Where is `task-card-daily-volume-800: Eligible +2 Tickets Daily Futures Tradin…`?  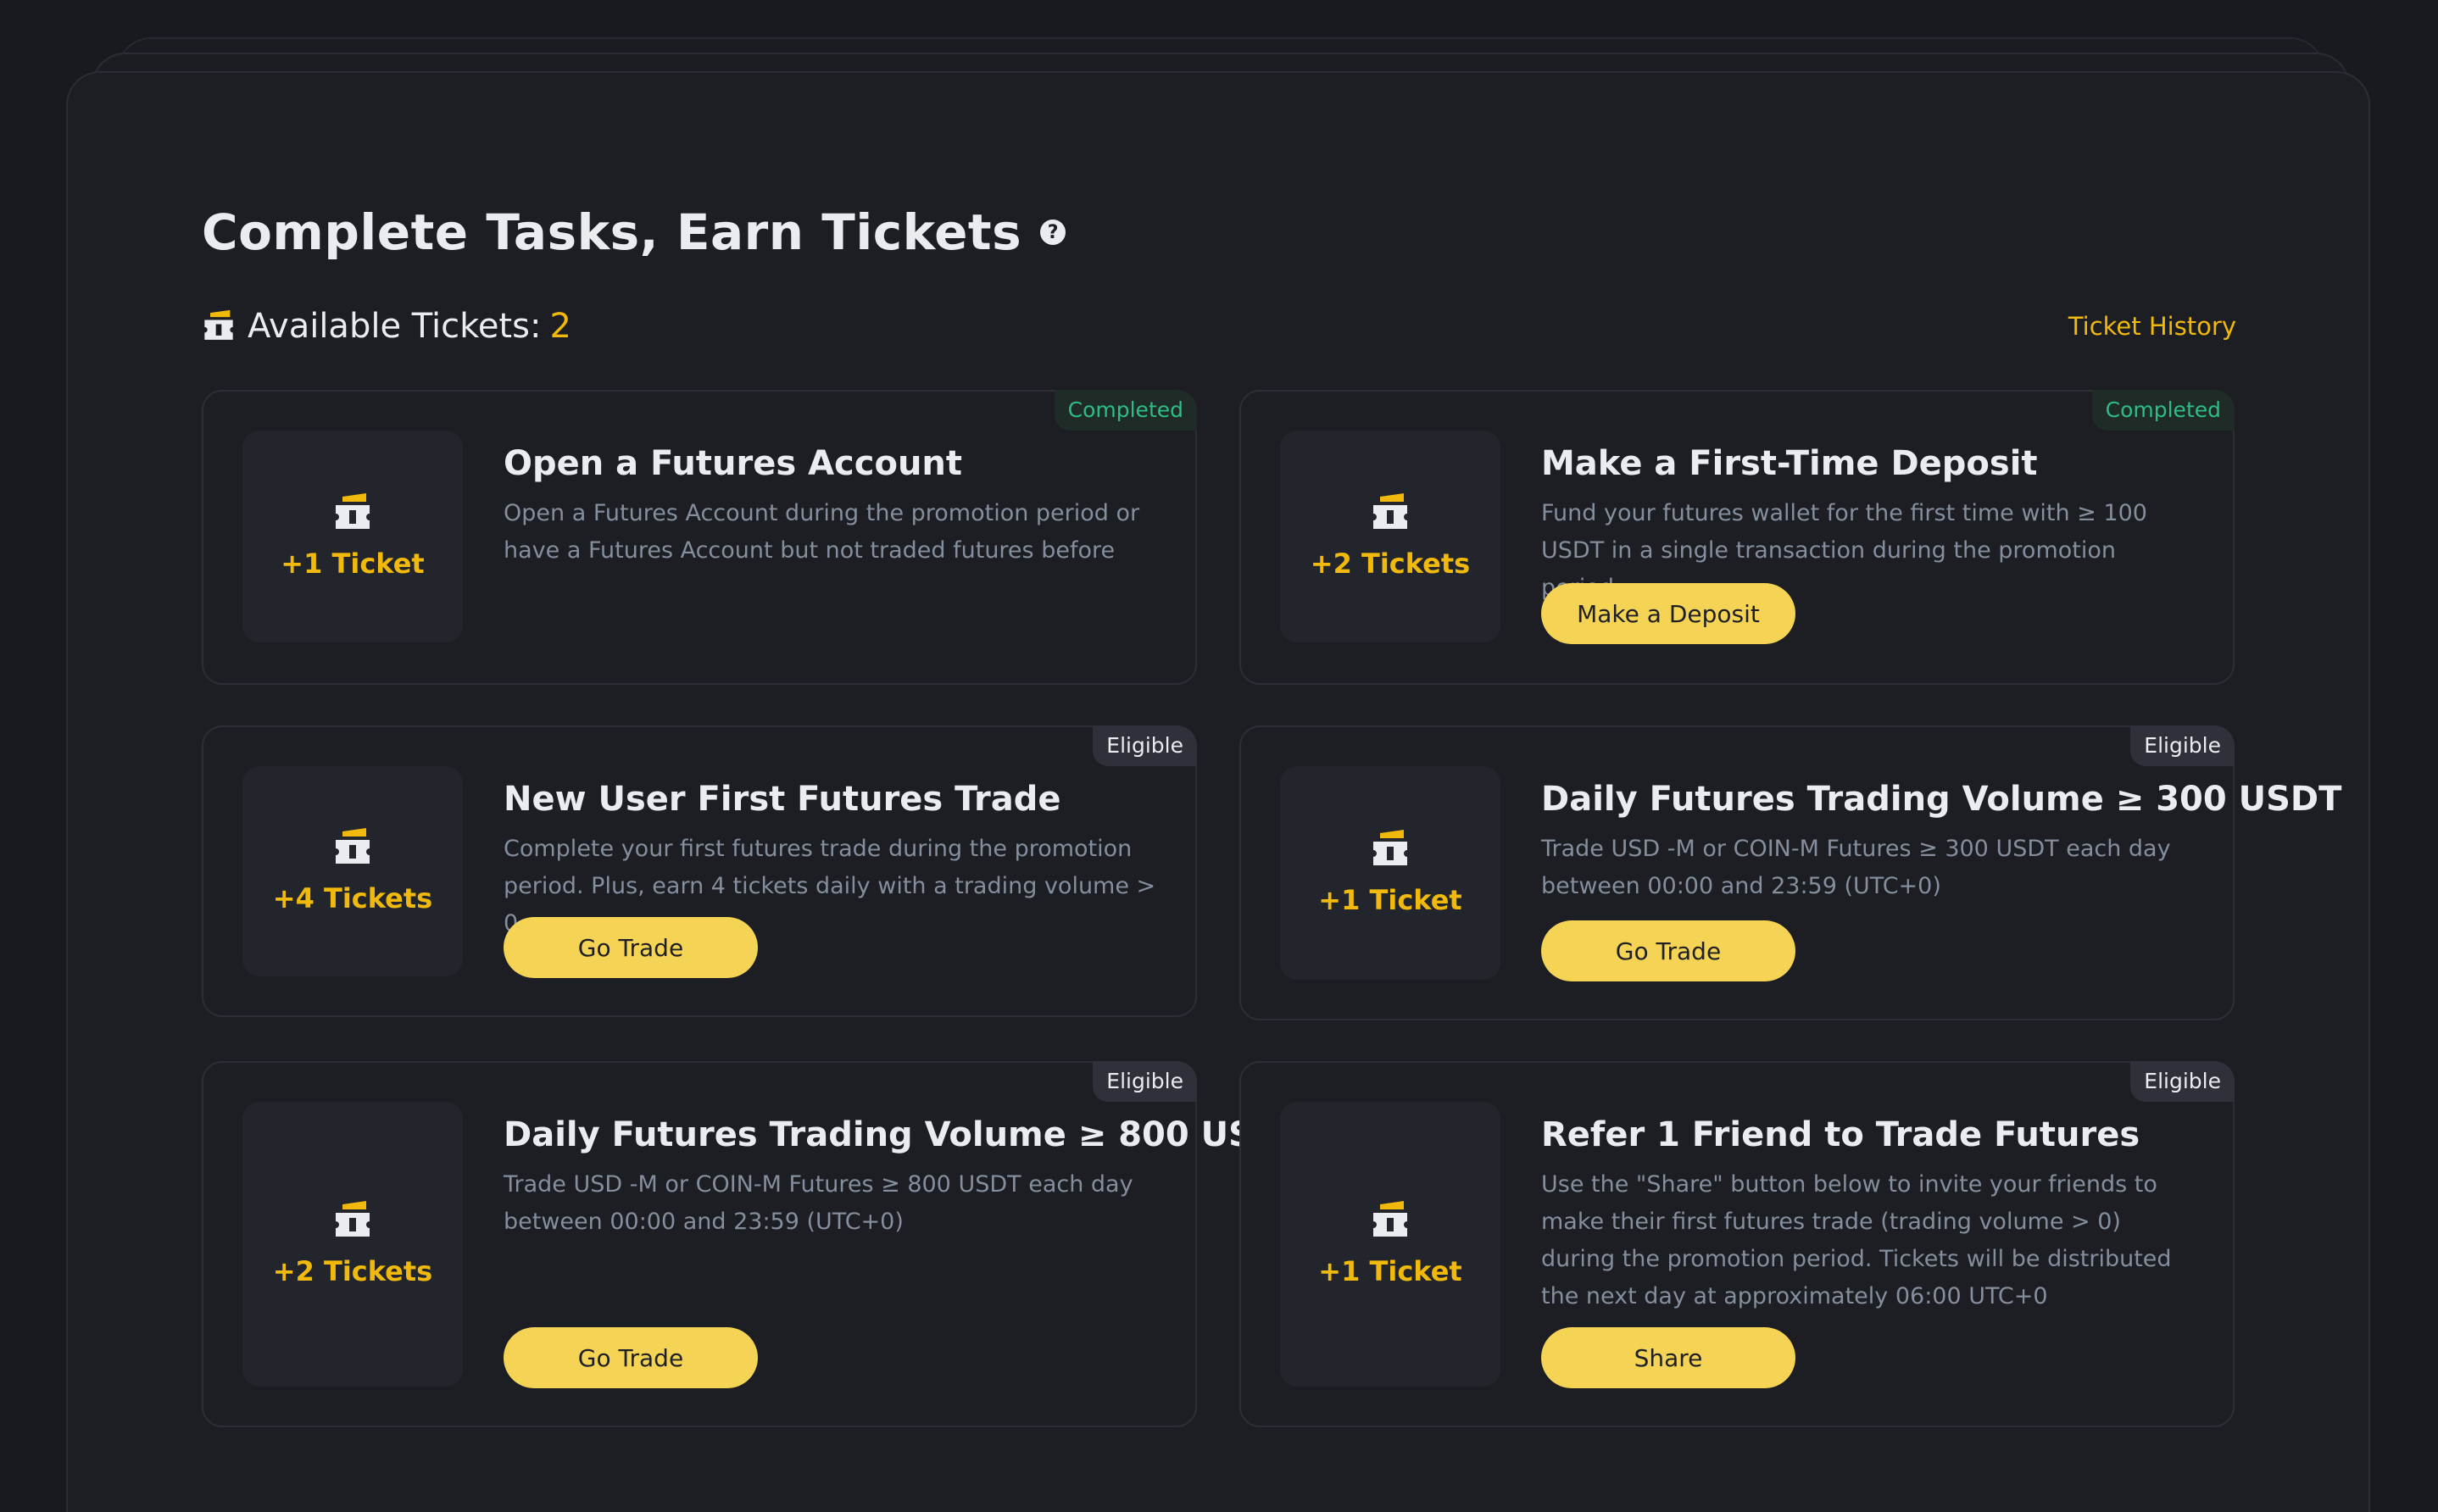 task-card-daily-volume-800: Eligible +2 Tickets Daily Futures Tradin… is located at coordinates (753, 1244).